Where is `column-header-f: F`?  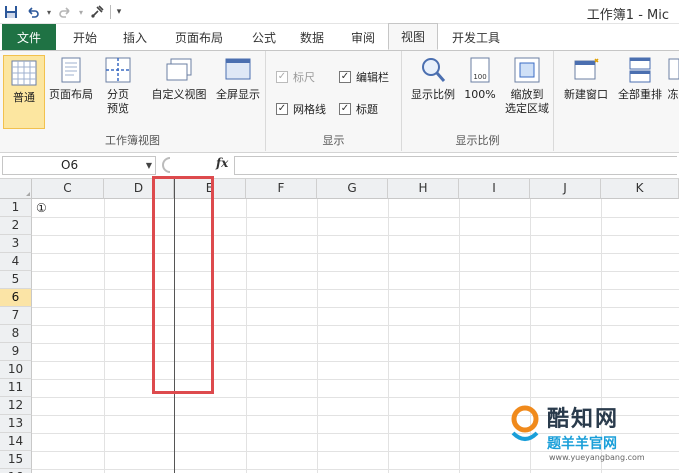
column-header-f: F is located at coordinates (281, 189).